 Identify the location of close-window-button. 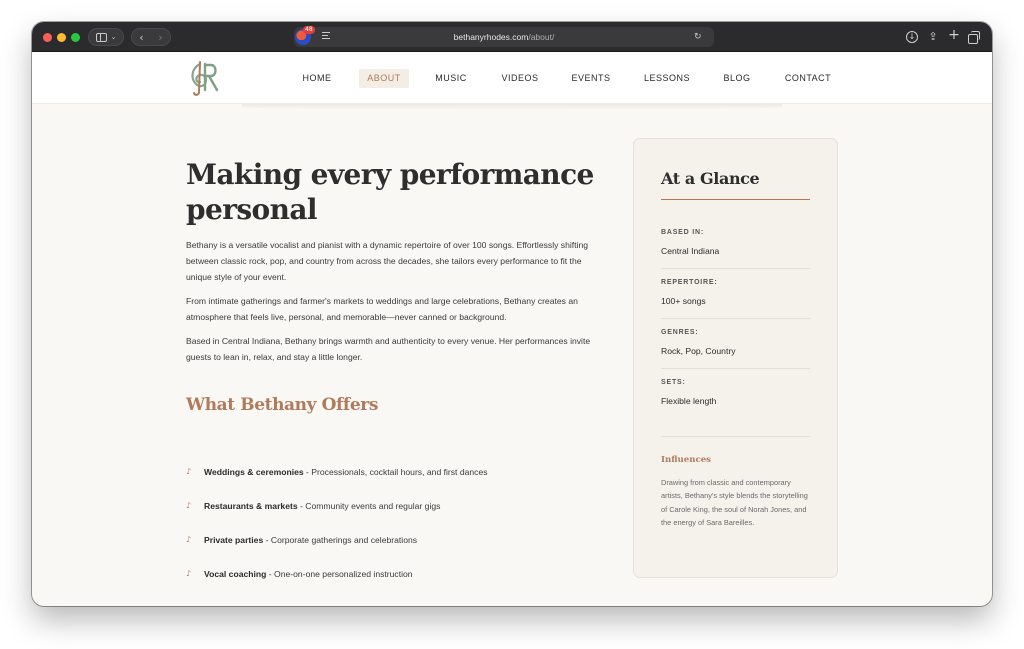
(47, 37).